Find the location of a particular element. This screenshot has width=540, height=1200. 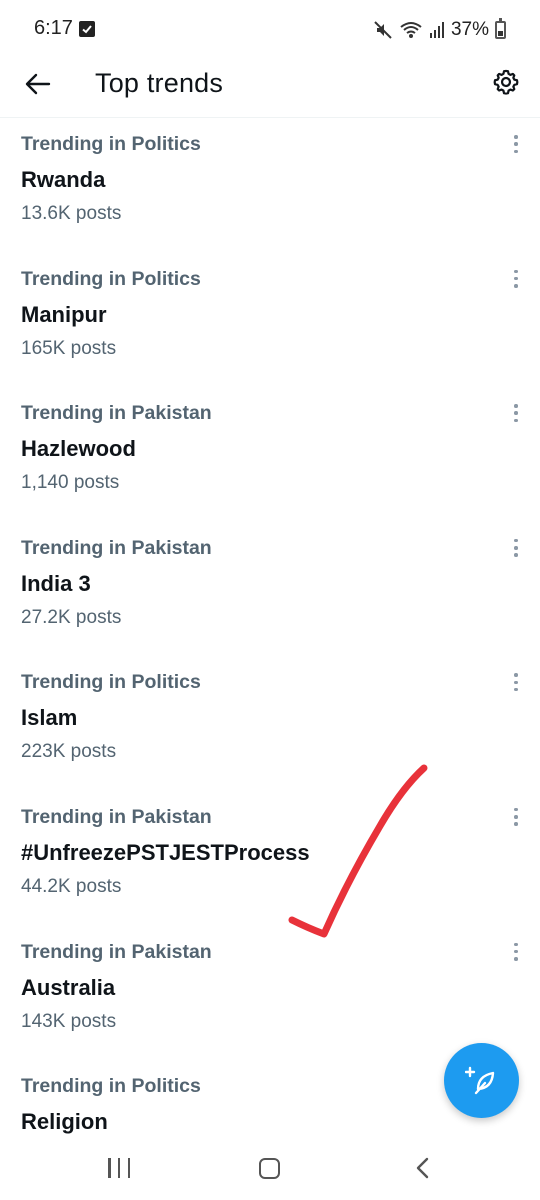

status-bar: 6:17 37% is located at coordinates (270, 29).